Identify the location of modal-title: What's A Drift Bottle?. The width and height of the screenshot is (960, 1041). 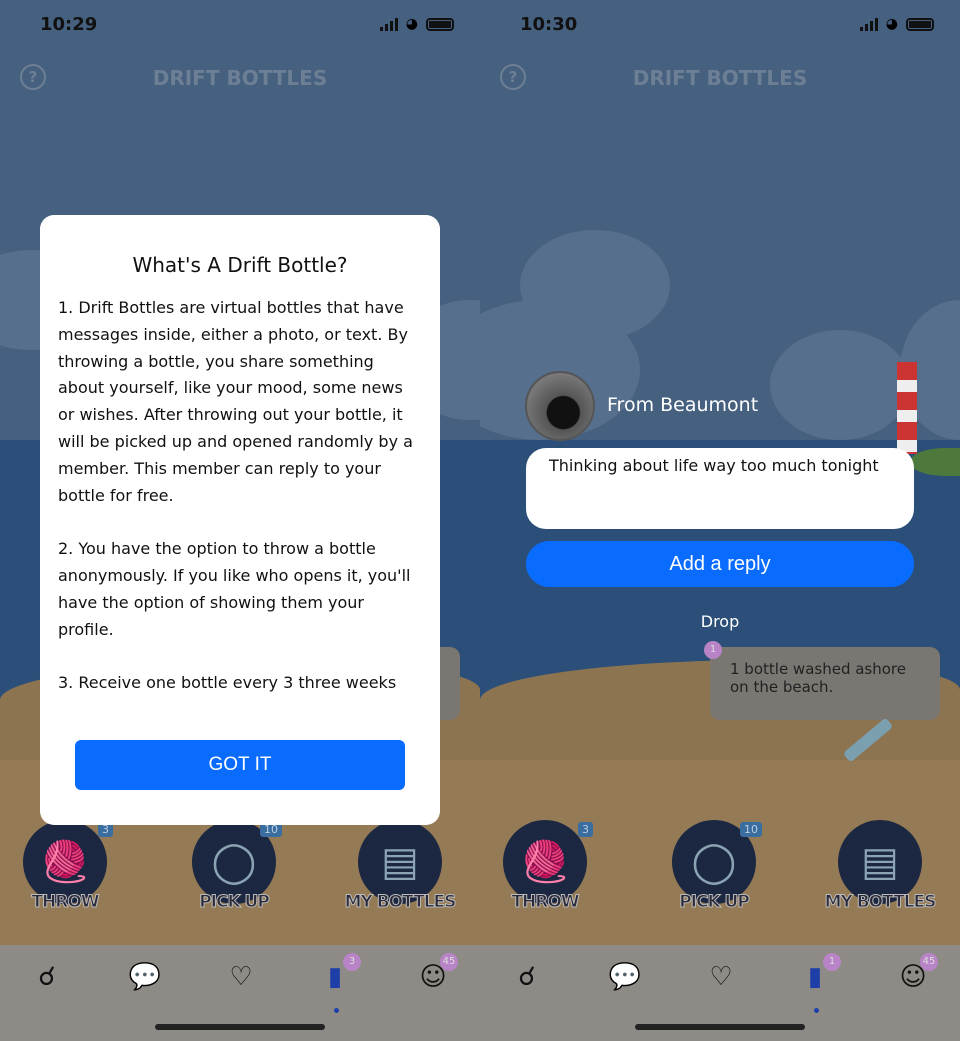
(240, 265).